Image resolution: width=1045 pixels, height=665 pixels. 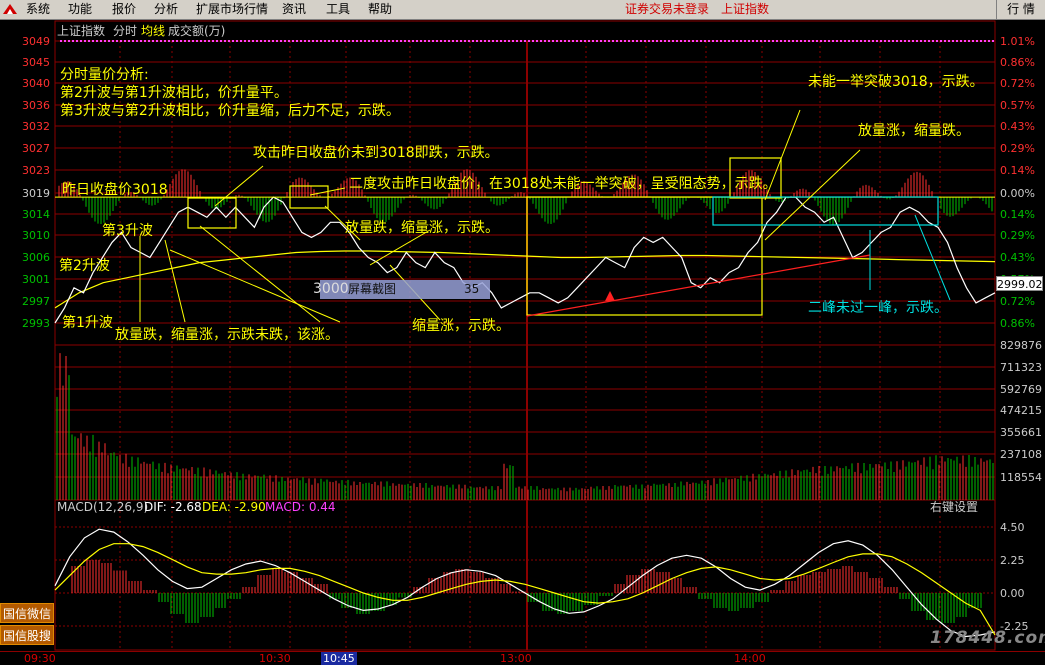 I want to click on two-peaks-annotation: 二峰未过一峰，示跌。, so click(x=878, y=308).